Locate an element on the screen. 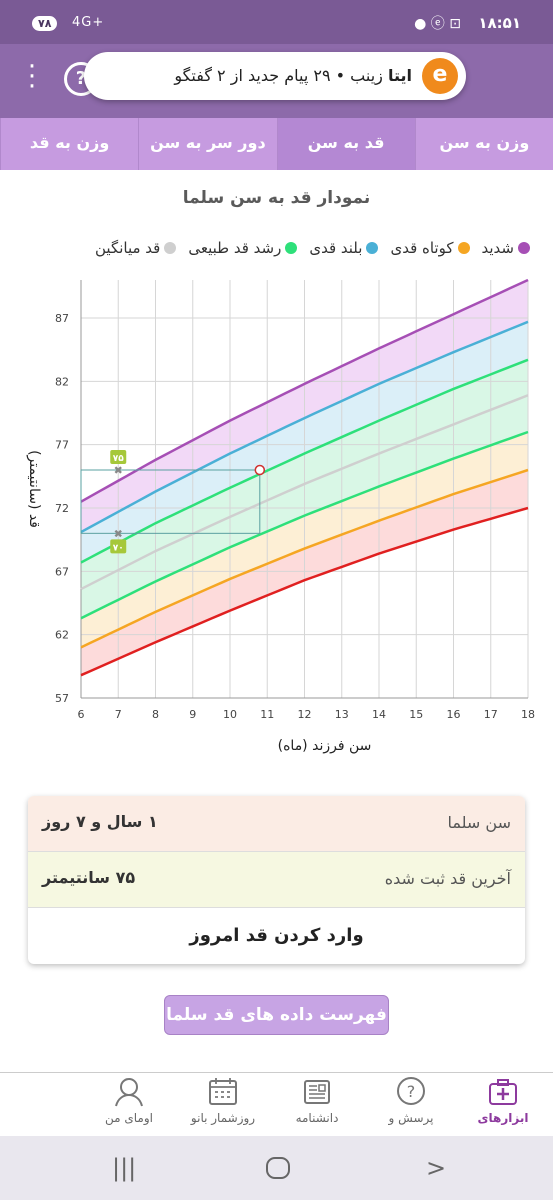 The width and height of the screenshot is (553, 1200). recents-icon: ||| is located at coordinates (124, 1168).